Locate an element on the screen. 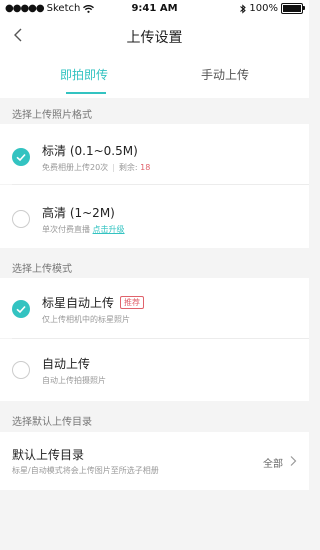  section-header-directory: 选择默认上传目录 is located at coordinates (154, 419).